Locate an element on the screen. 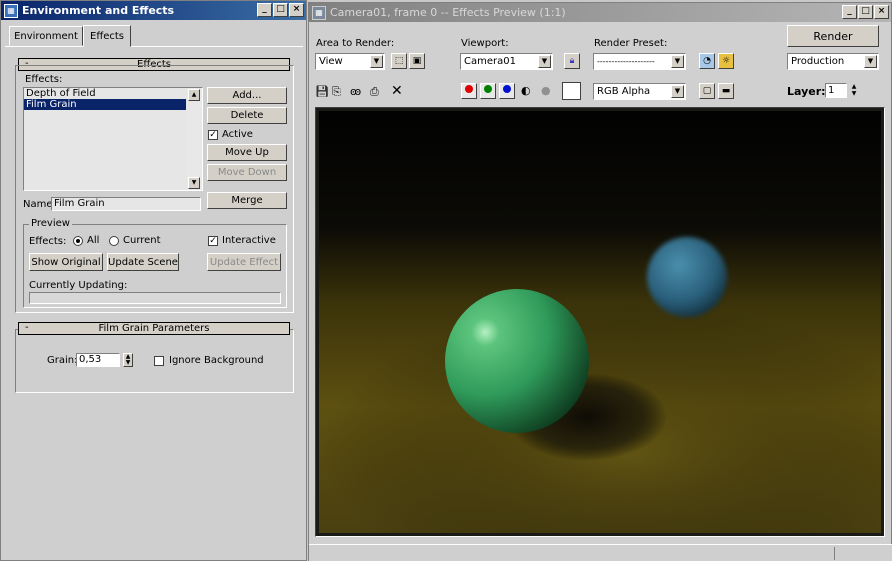  grain-spinner-arrows-icon: ▲ ▼ is located at coordinates (128, 360).